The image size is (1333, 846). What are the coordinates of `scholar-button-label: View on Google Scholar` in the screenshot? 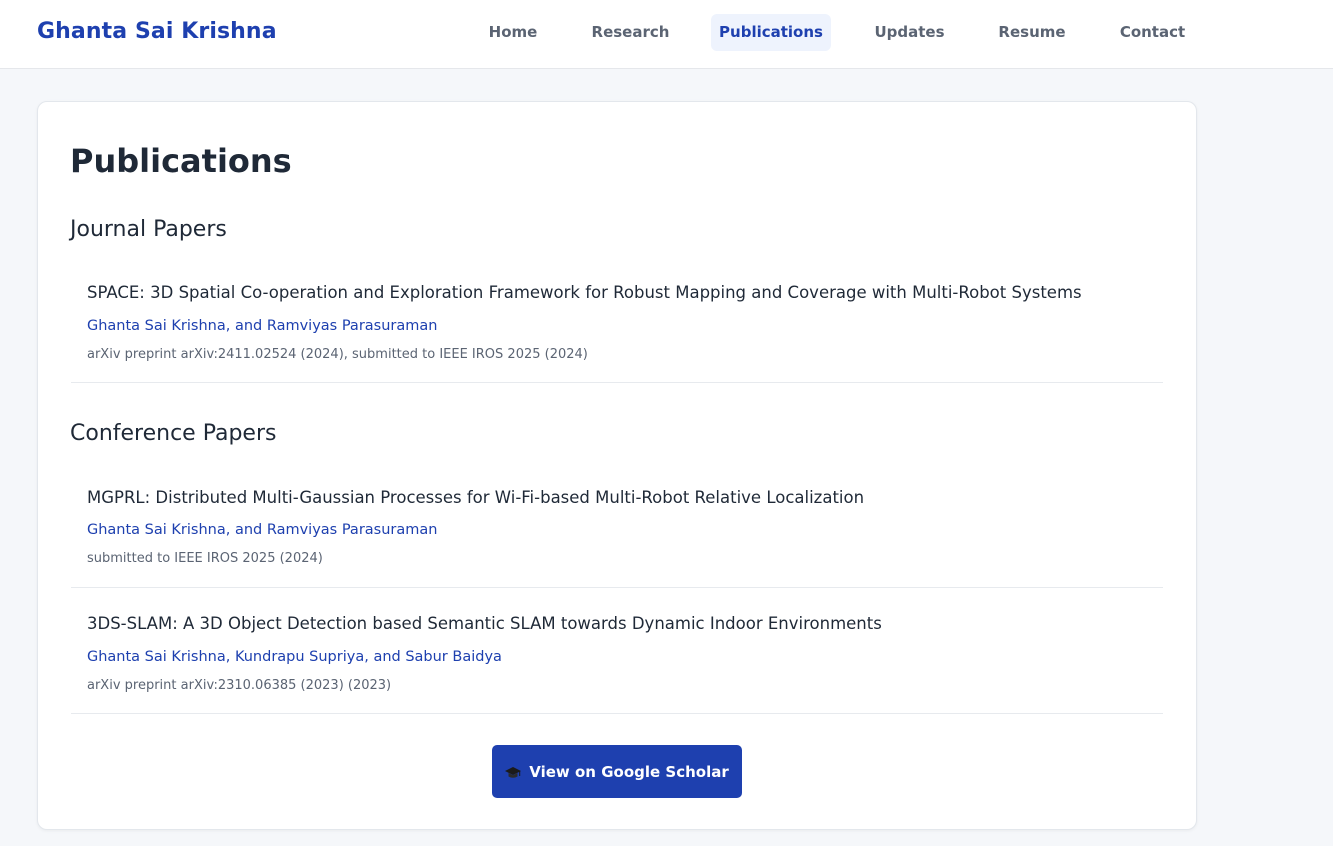 It's located at (629, 771).